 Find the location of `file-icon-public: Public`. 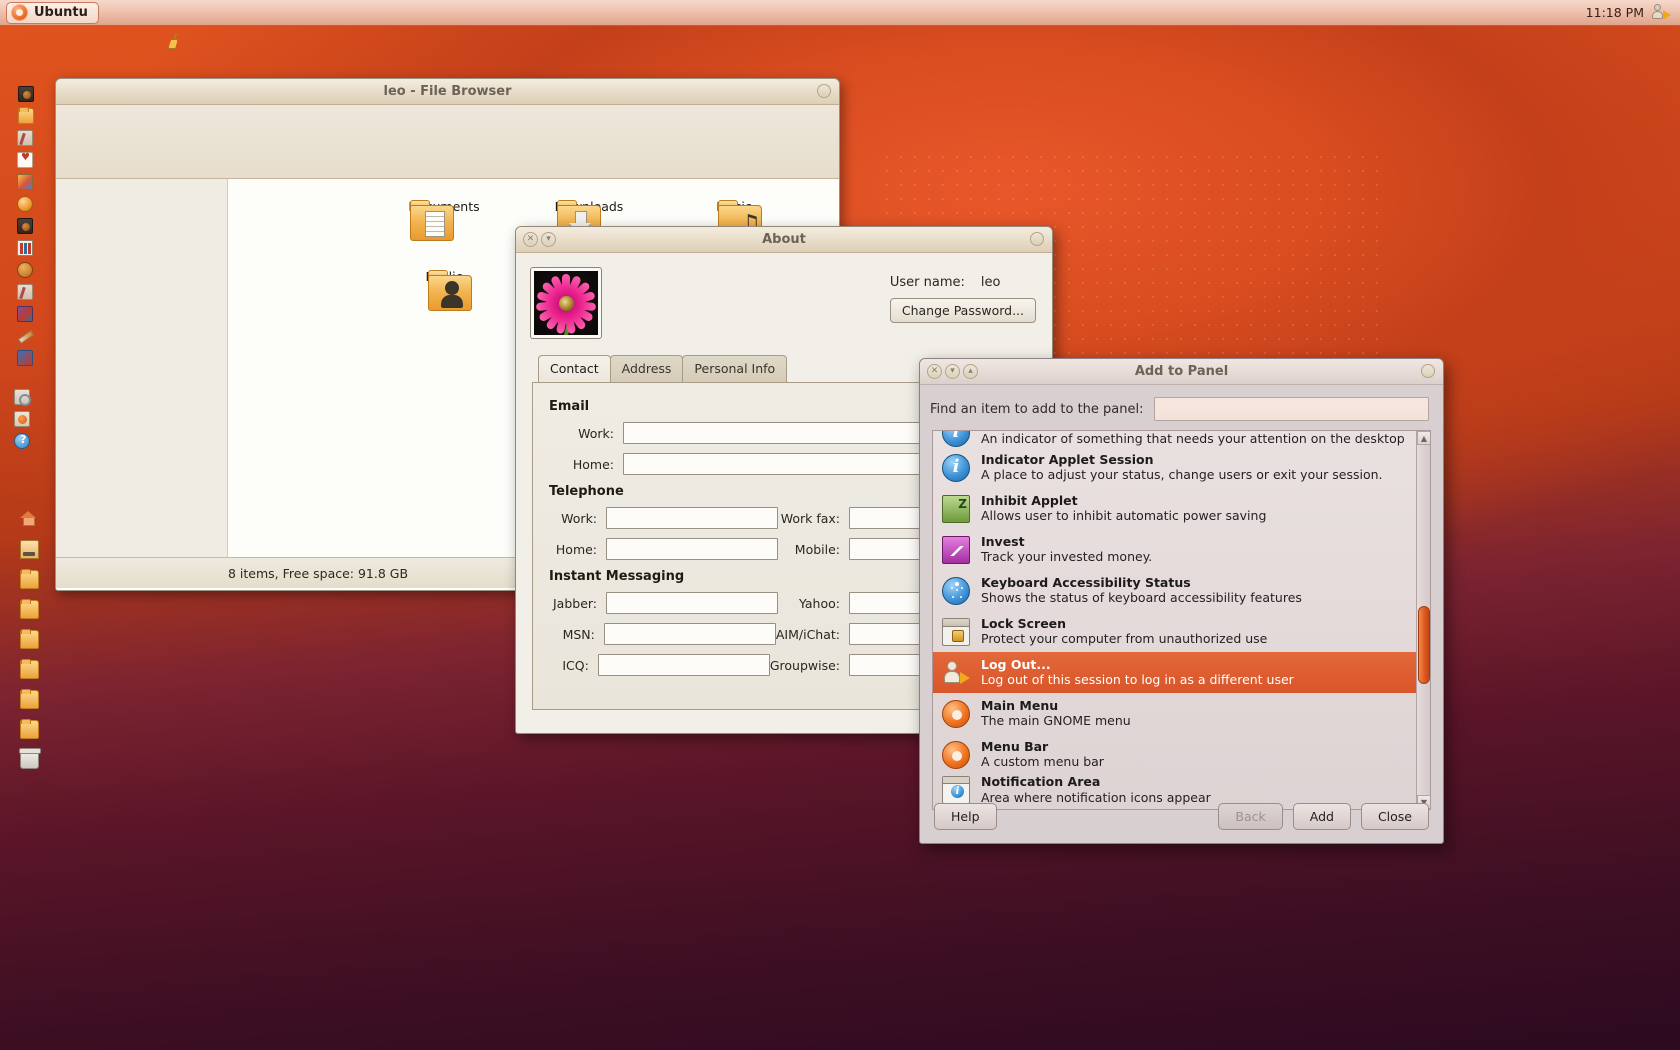

file-icon-public: Public is located at coordinates (444, 290).